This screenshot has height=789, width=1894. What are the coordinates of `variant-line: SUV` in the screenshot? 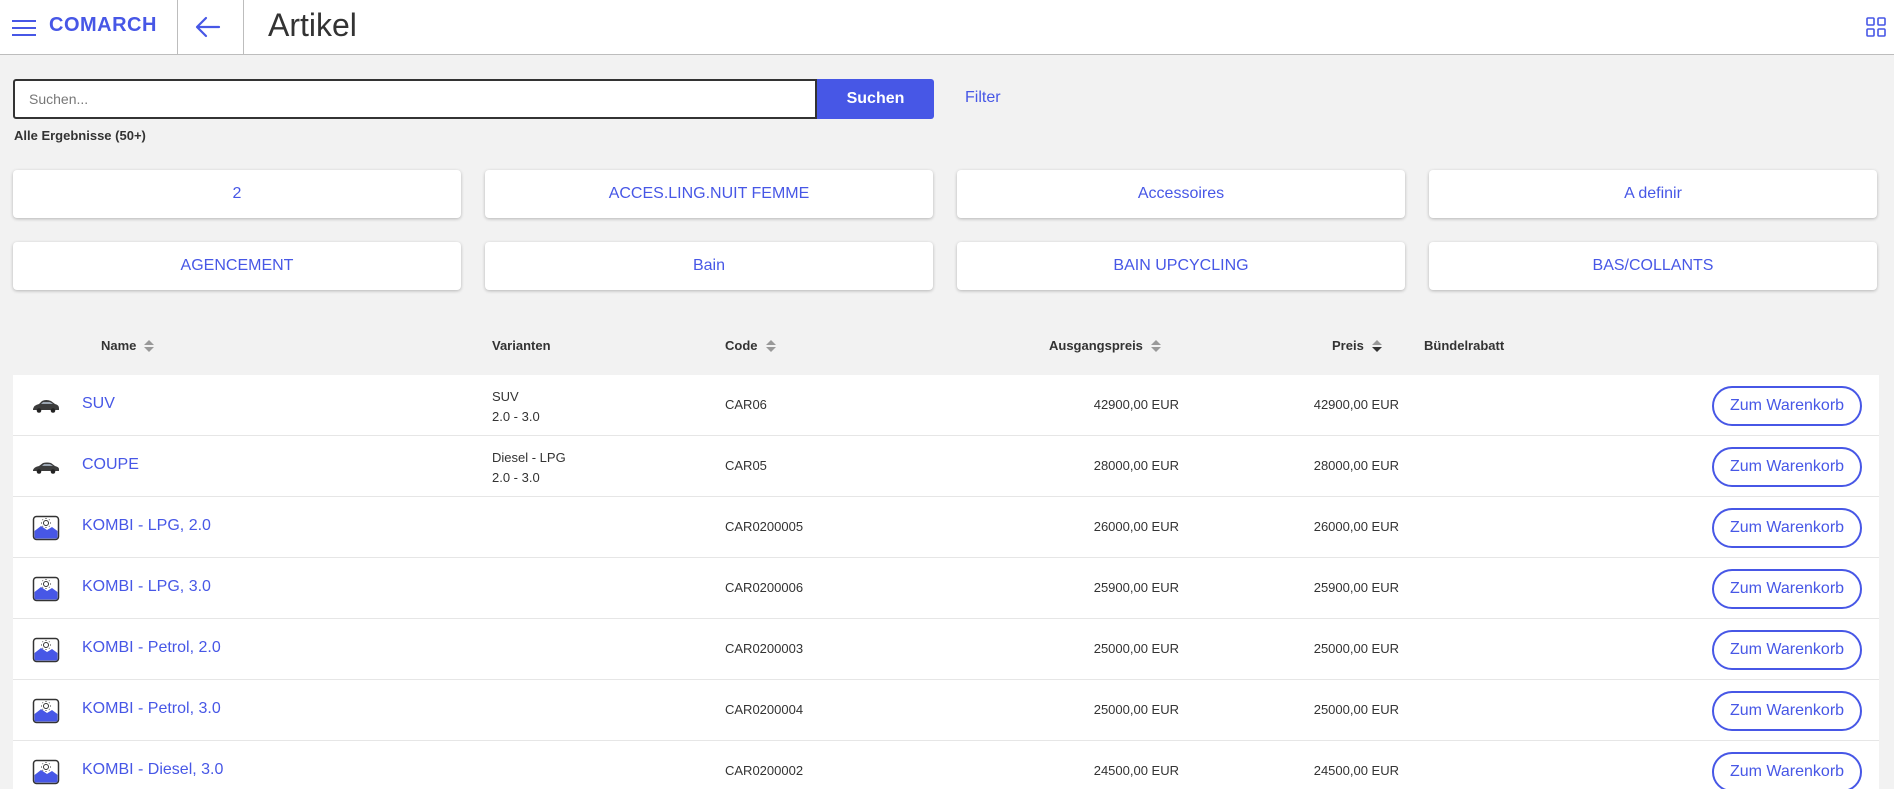 It's located at (505, 396).